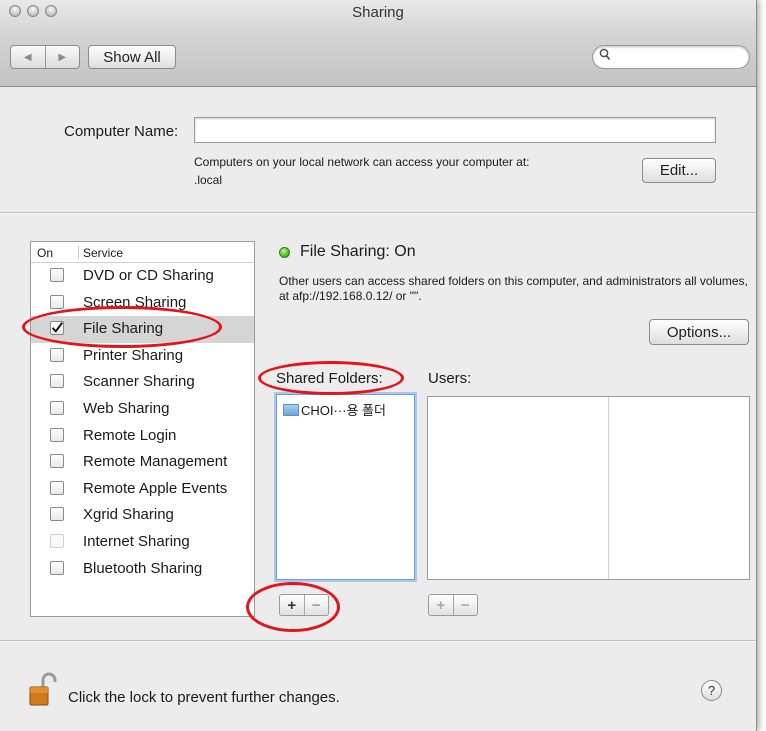 Image resolution: width=766 pixels, height=731 pixels. I want to click on service-label: Internet Sharing, so click(136, 541).